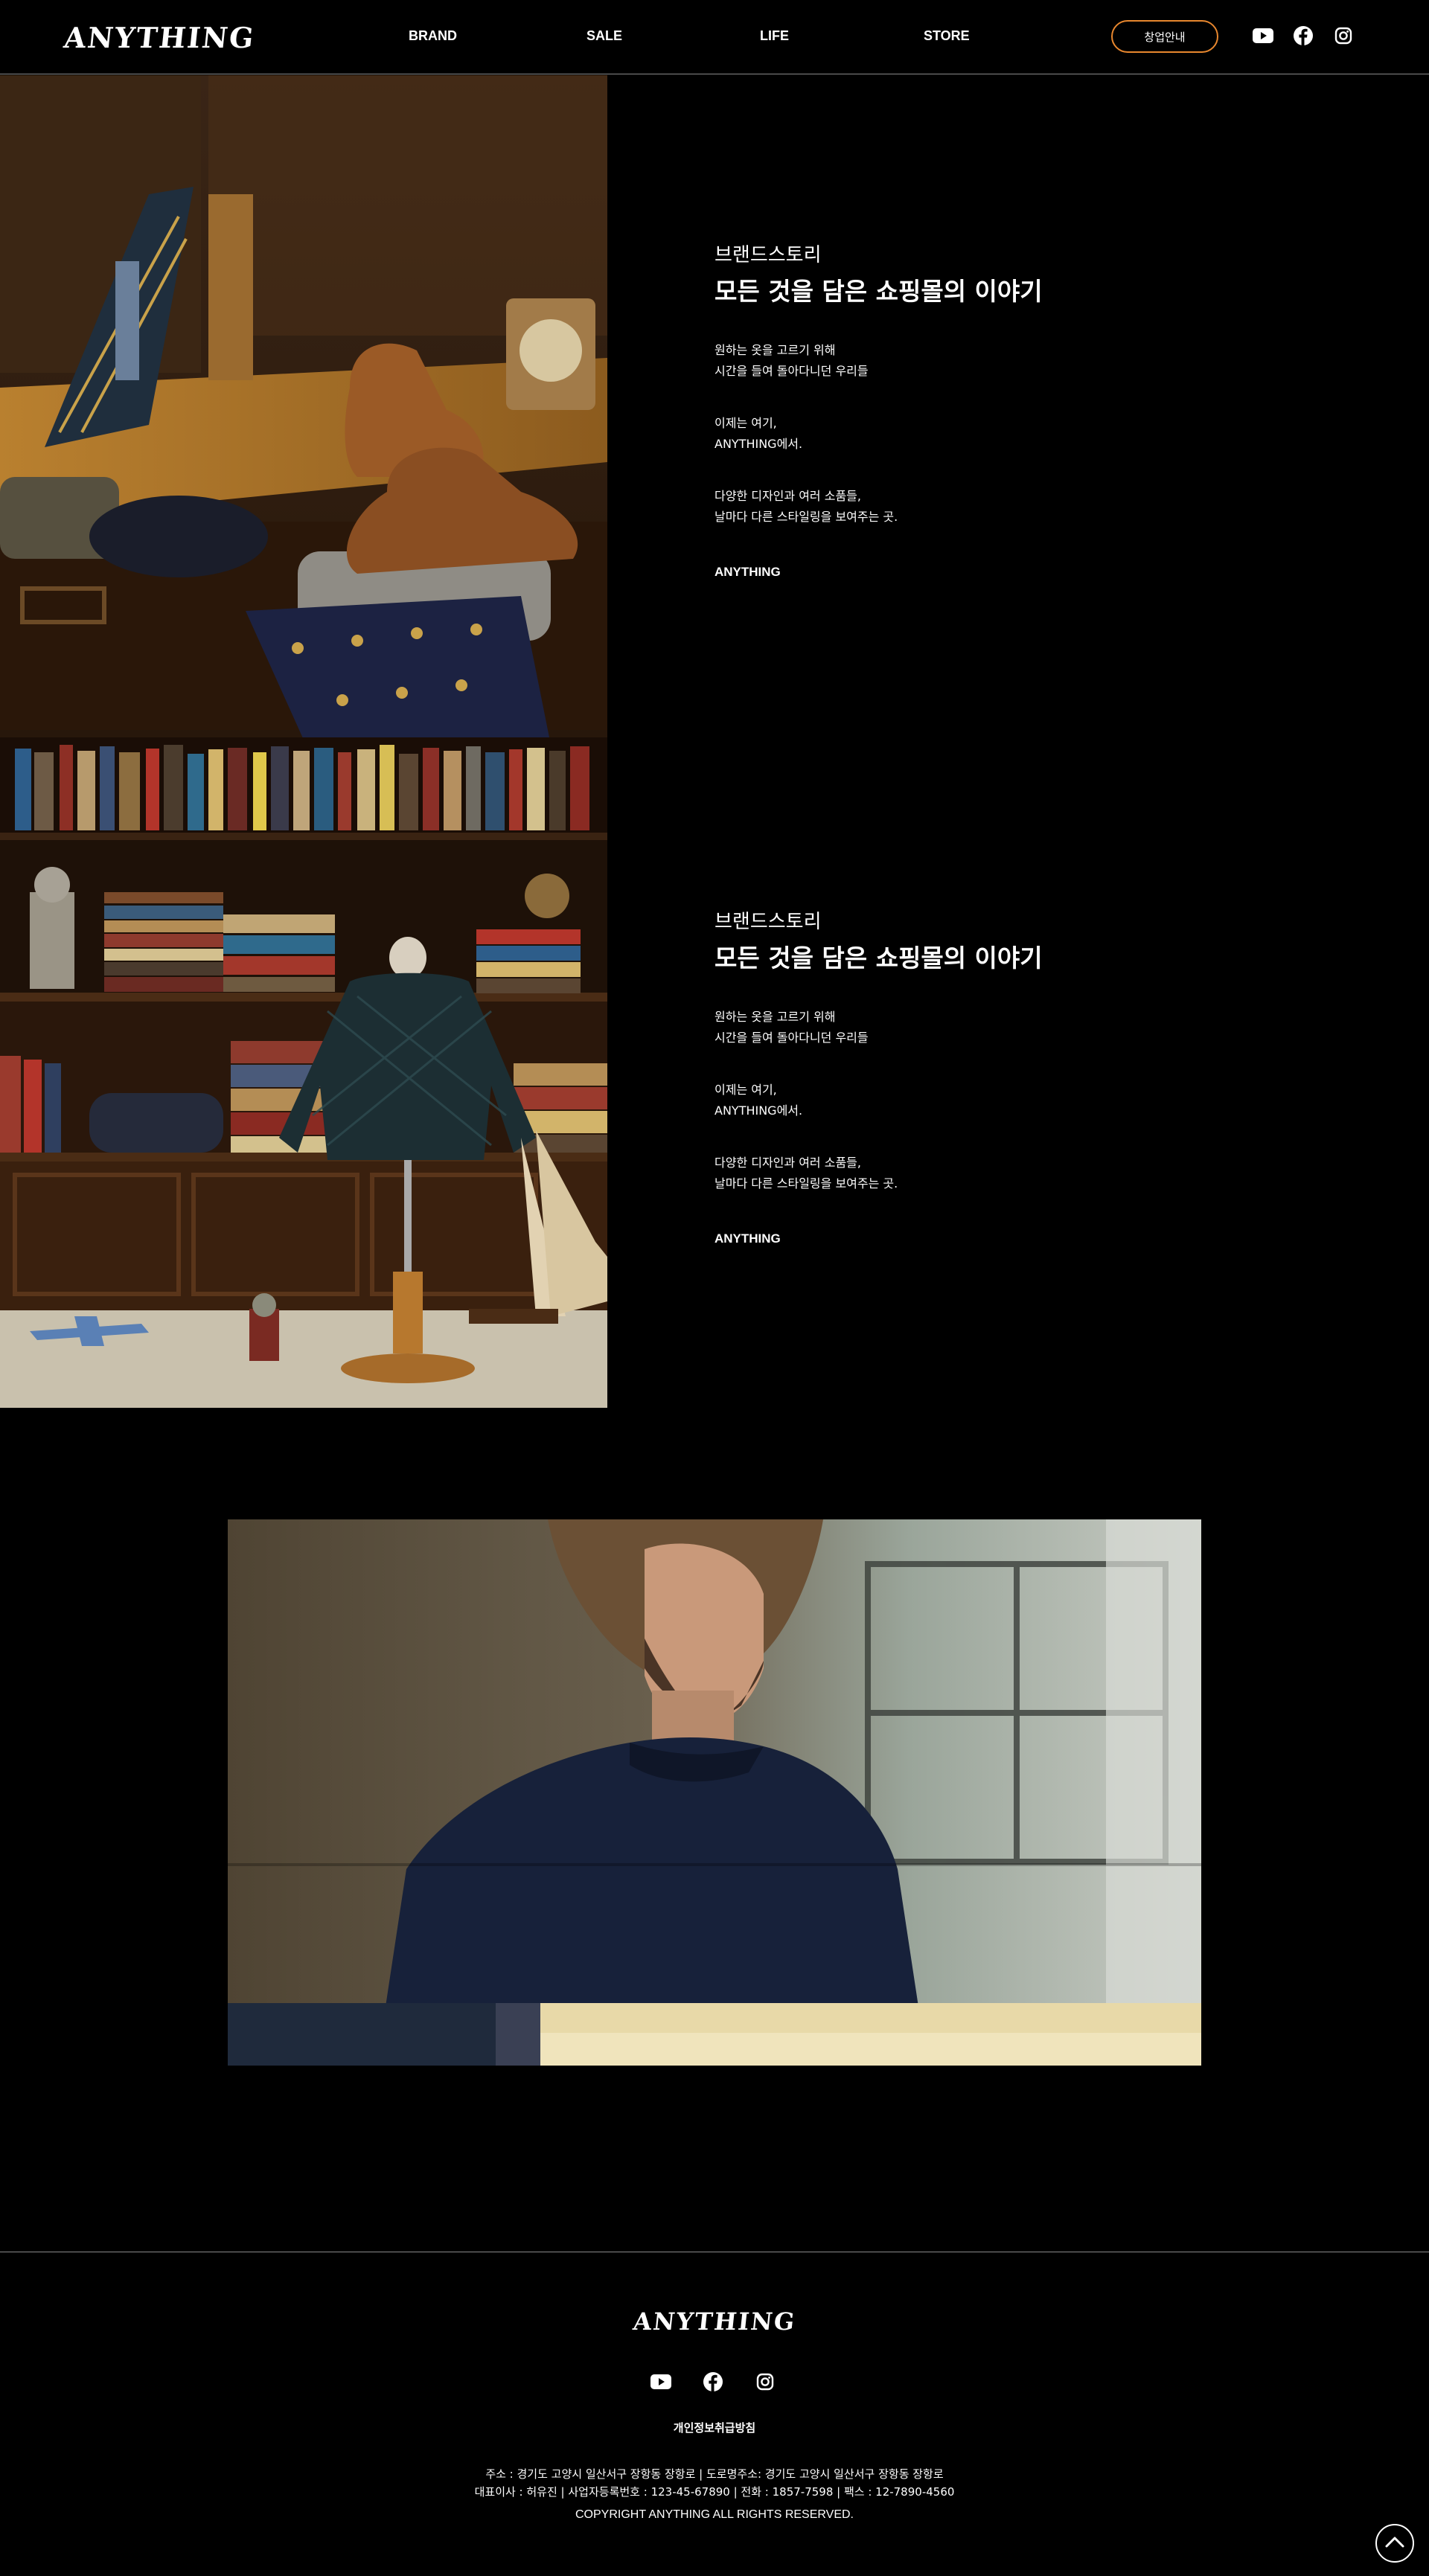 The image size is (1429, 2576). Describe the element at coordinates (714, 2427) in the screenshot. I see `privacy-policy-link: 개인정보취급방침` at that location.